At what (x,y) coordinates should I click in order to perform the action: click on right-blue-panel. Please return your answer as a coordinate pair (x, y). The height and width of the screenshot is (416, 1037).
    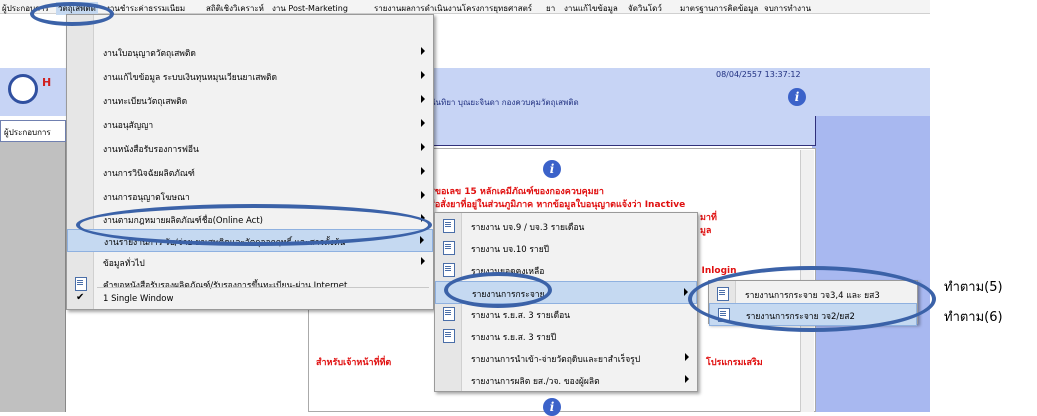
    Looking at the image, I should click on (871, 264).